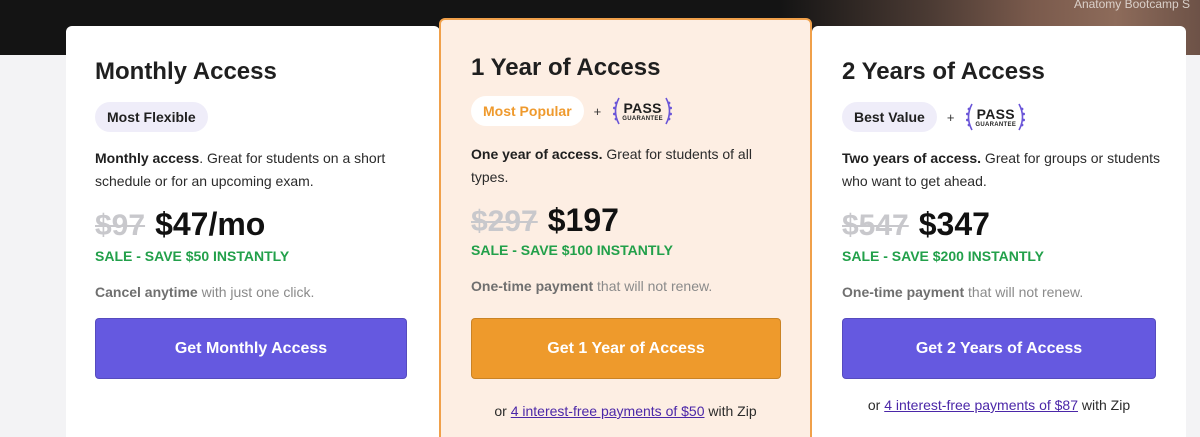 The height and width of the screenshot is (437, 1200). Describe the element at coordinates (583, 220) in the screenshot. I see `sale-price: $197` at that location.